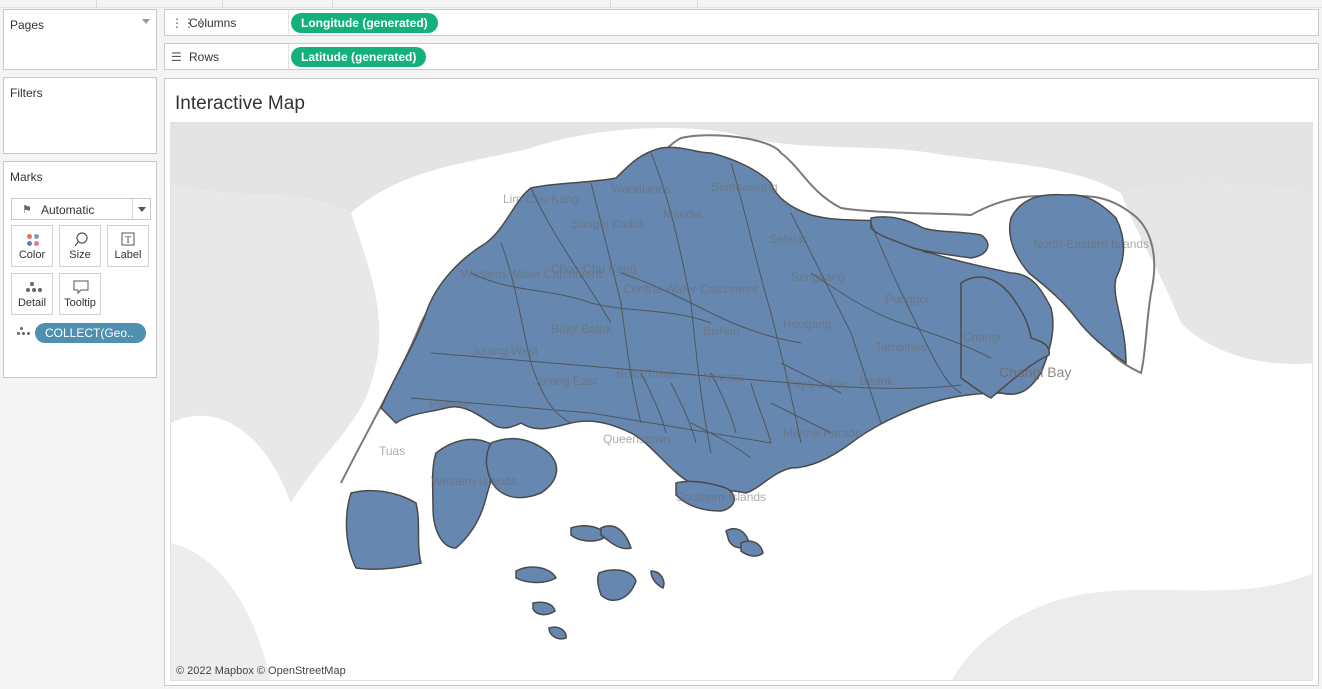 Image resolution: width=1322 pixels, height=689 pixels. What do you see at coordinates (32, 255) in the screenshot?
I see `color-label: Color` at bounding box center [32, 255].